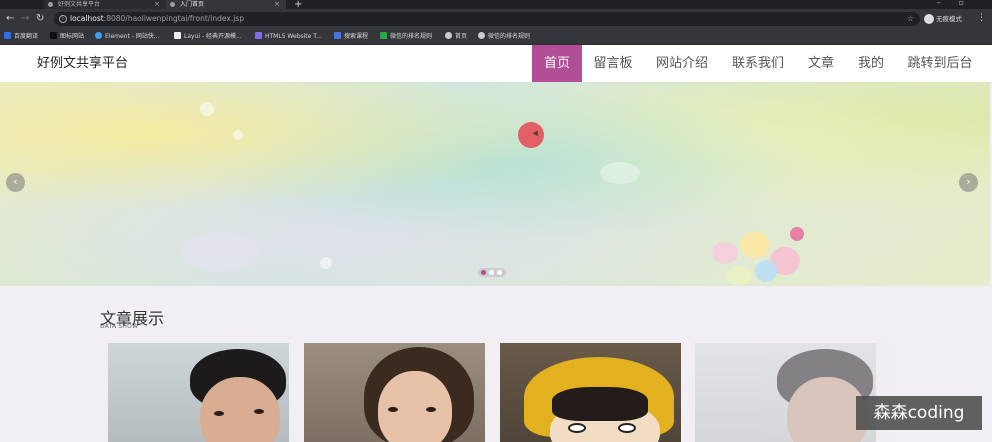 The height and width of the screenshot is (442, 992). What do you see at coordinates (682, 63) in the screenshot?
I see `nav-item-site-intro: 网站介绍` at bounding box center [682, 63].